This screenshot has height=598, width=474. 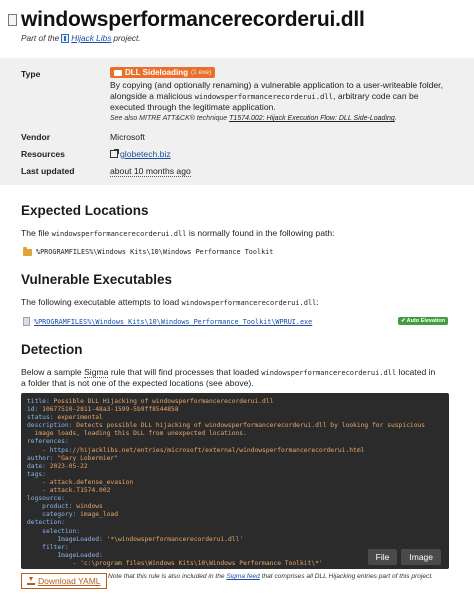 I want to click on image-button: Image, so click(x=421, y=557).